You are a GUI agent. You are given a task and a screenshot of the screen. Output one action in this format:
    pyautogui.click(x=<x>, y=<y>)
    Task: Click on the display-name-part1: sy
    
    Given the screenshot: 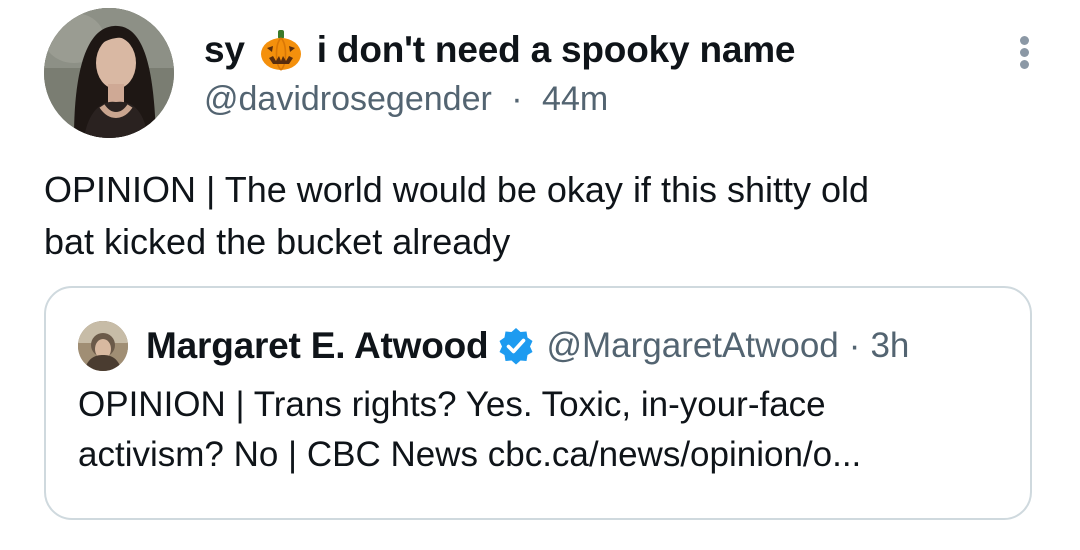 What is the action you would take?
    pyautogui.click(x=224, y=49)
    